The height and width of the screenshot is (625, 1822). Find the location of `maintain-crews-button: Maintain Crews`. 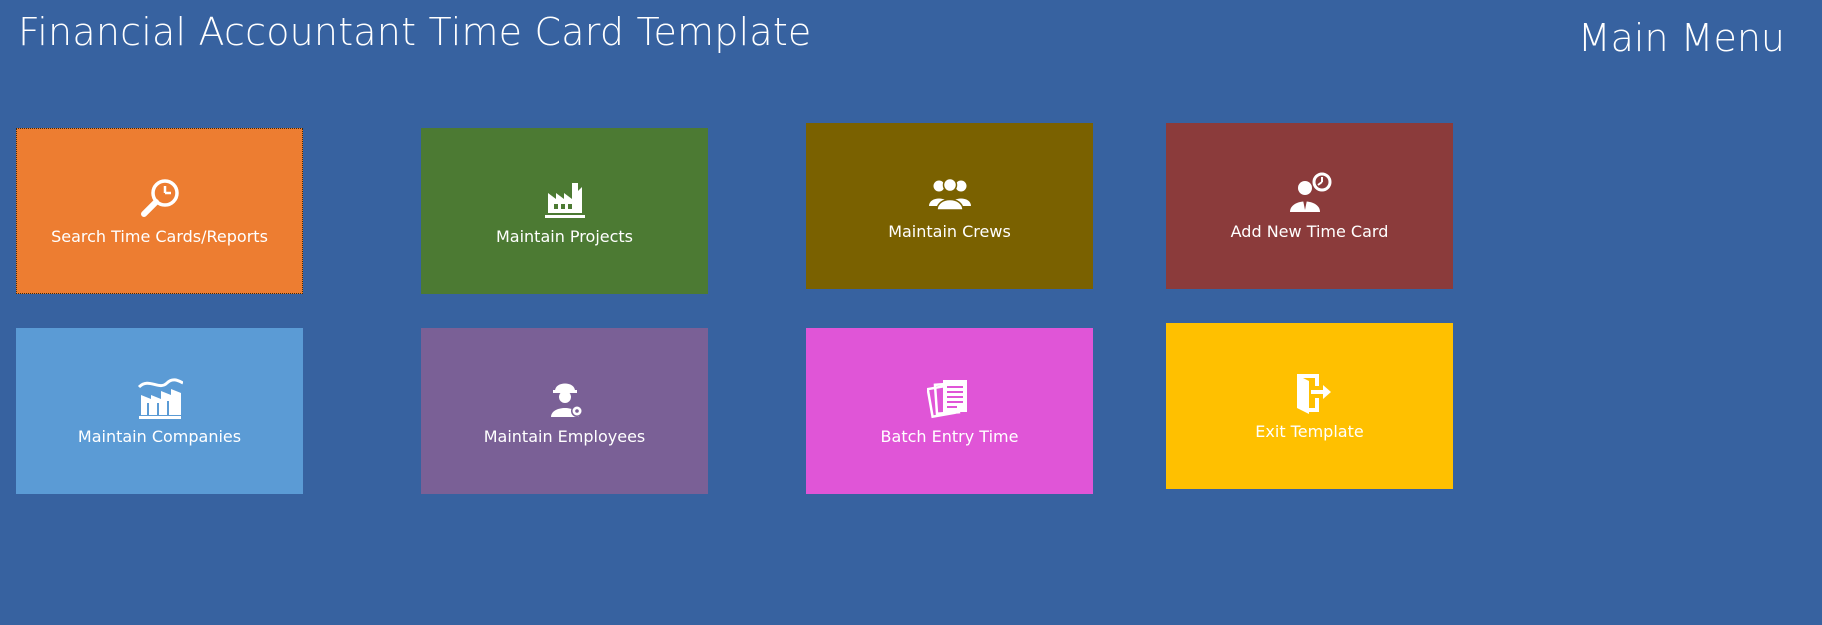

maintain-crews-button: Maintain Crews is located at coordinates (949, 206).